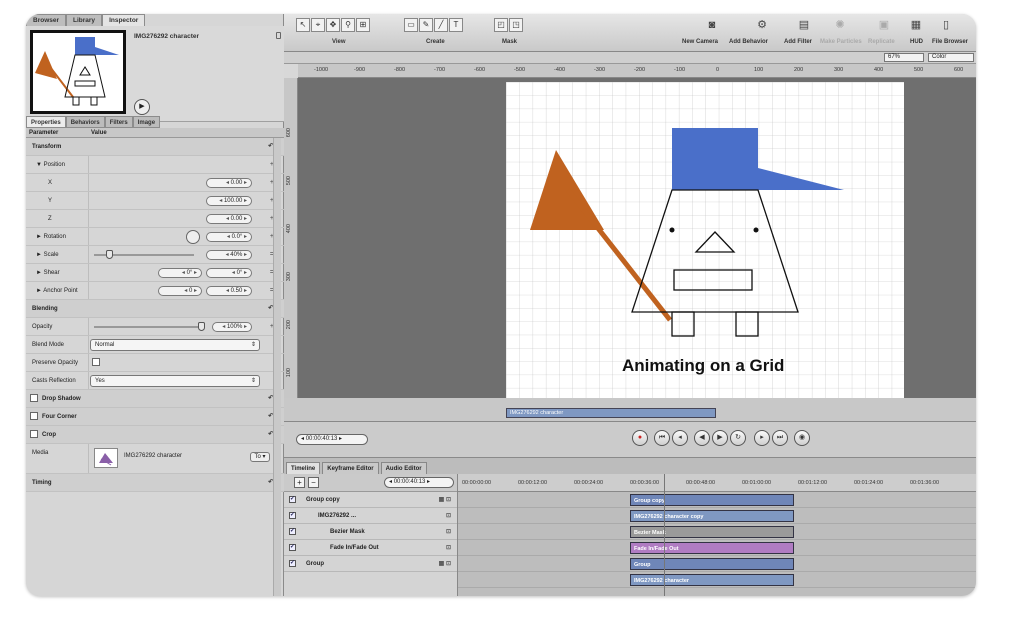 The height and width of the screenshot is (620, 1010). I want to click on tab-inspector: Inspector, so click(124, 20).